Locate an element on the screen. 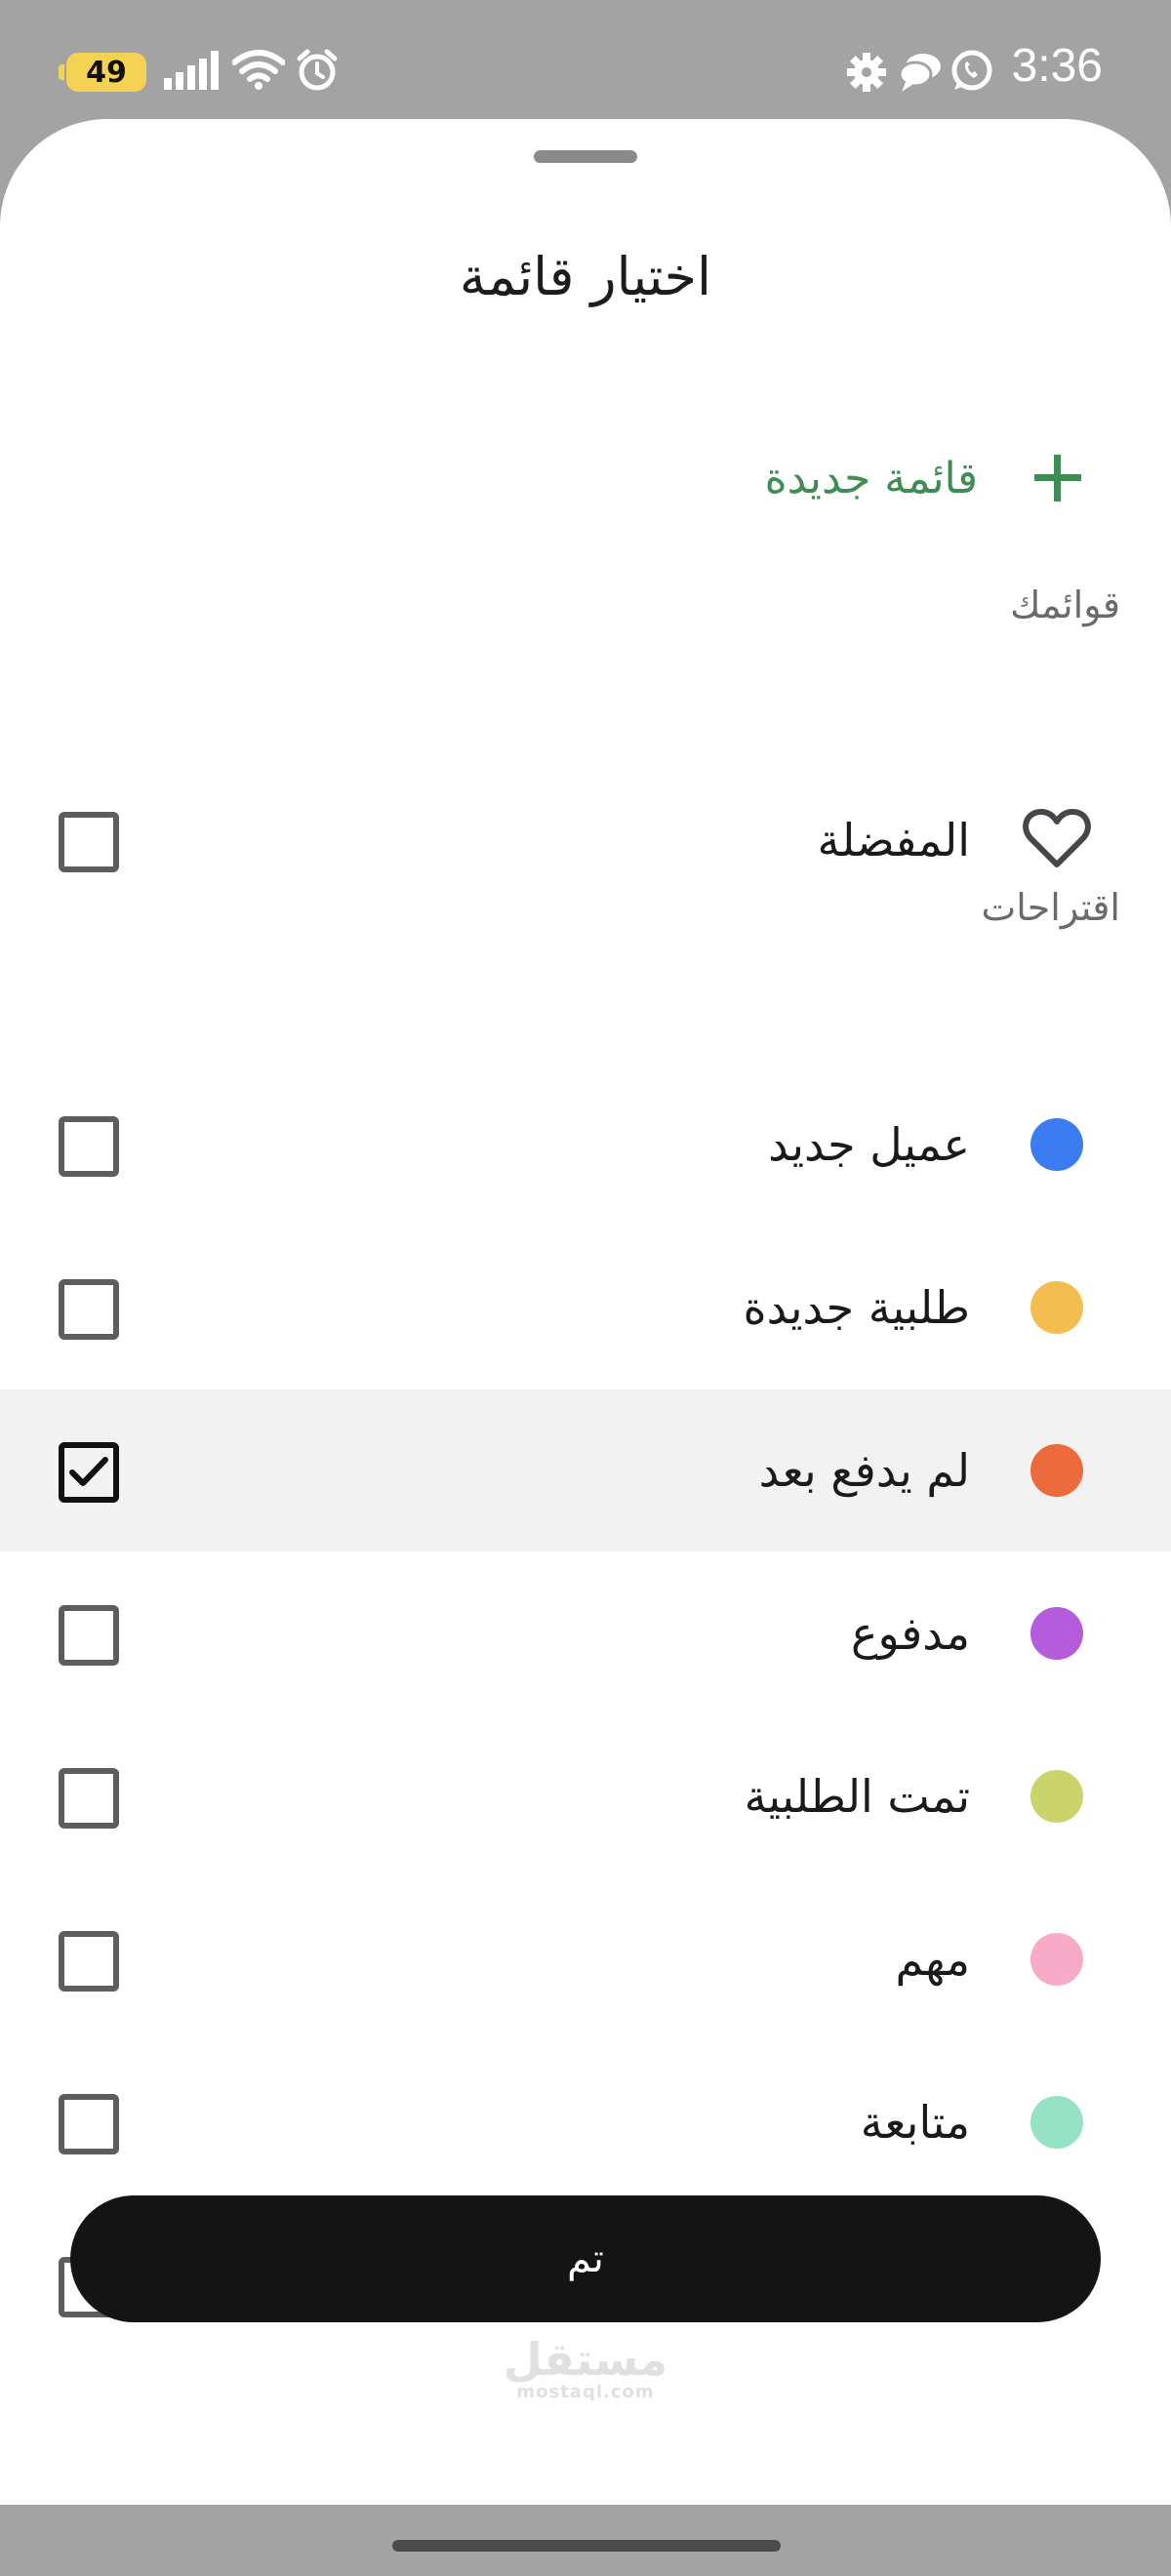  list-item-label: عميل جديد is located at coordinates (869, 1144).